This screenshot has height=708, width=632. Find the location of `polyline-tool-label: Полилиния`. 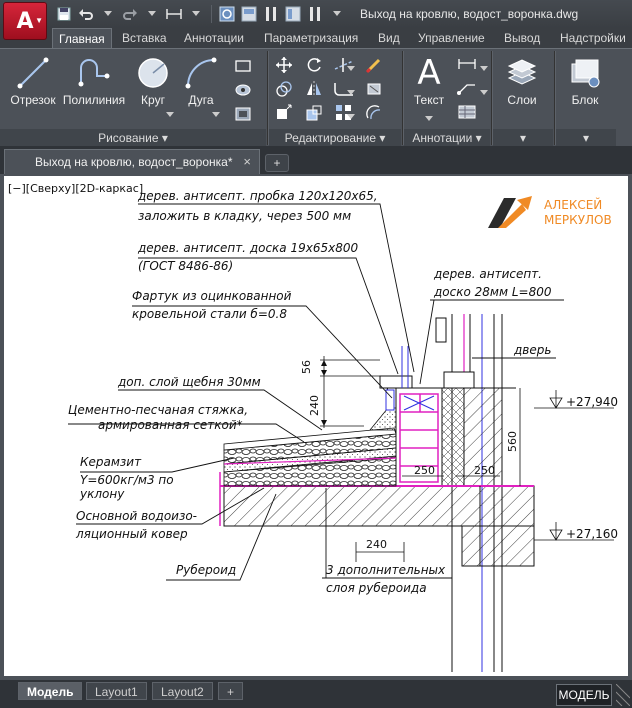

polyline-tool-label: Полилиния is located at coordinates (94, 100).